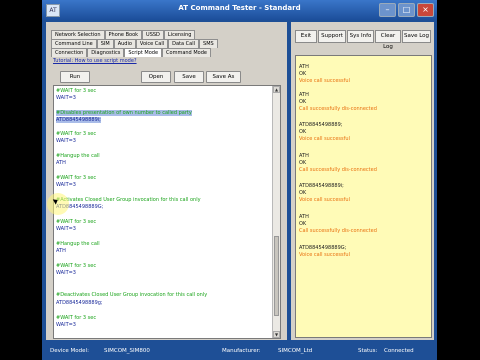 The image size is (480, 360). What do you see at coordinates (306, 36) in the screenshot?
I see `exit-button: Exit` at bounding box center [306, 36].